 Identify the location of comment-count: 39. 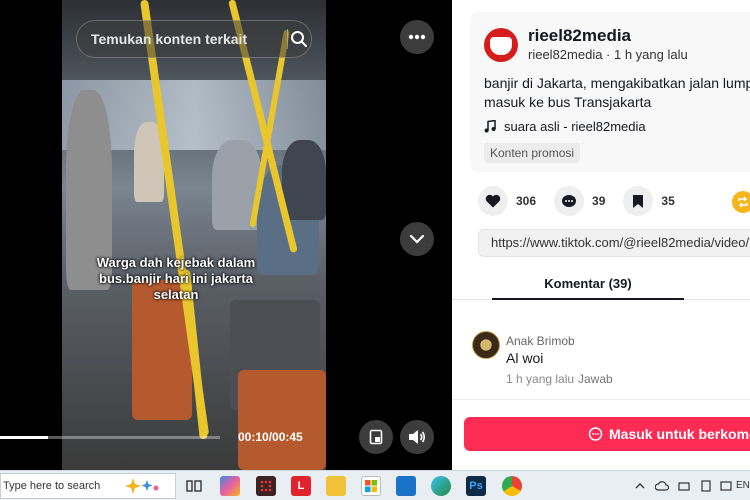
(599, 201).